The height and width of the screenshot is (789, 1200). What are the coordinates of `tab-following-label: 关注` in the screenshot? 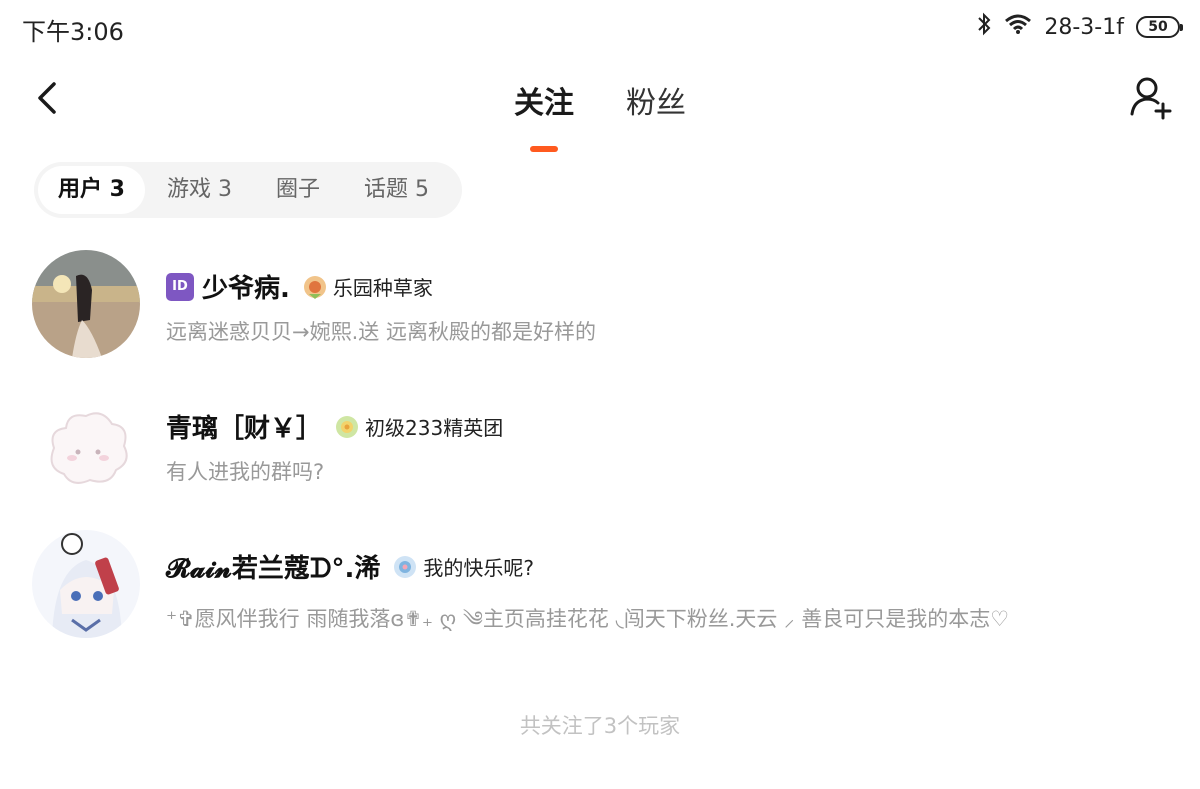 It's located at (544, 103).